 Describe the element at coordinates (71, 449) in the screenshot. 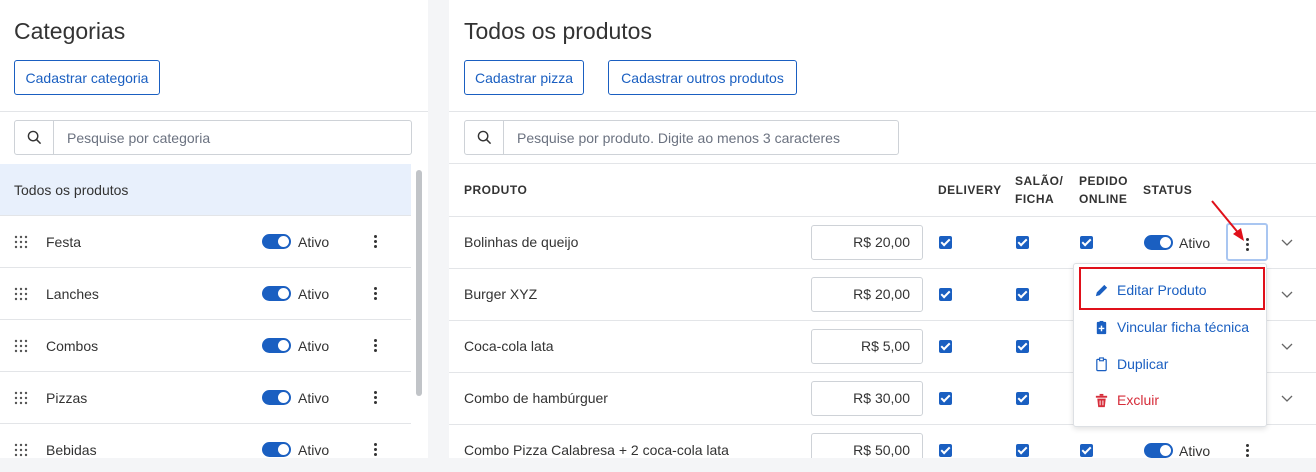

I see `category-name: Bebidas` at that location.